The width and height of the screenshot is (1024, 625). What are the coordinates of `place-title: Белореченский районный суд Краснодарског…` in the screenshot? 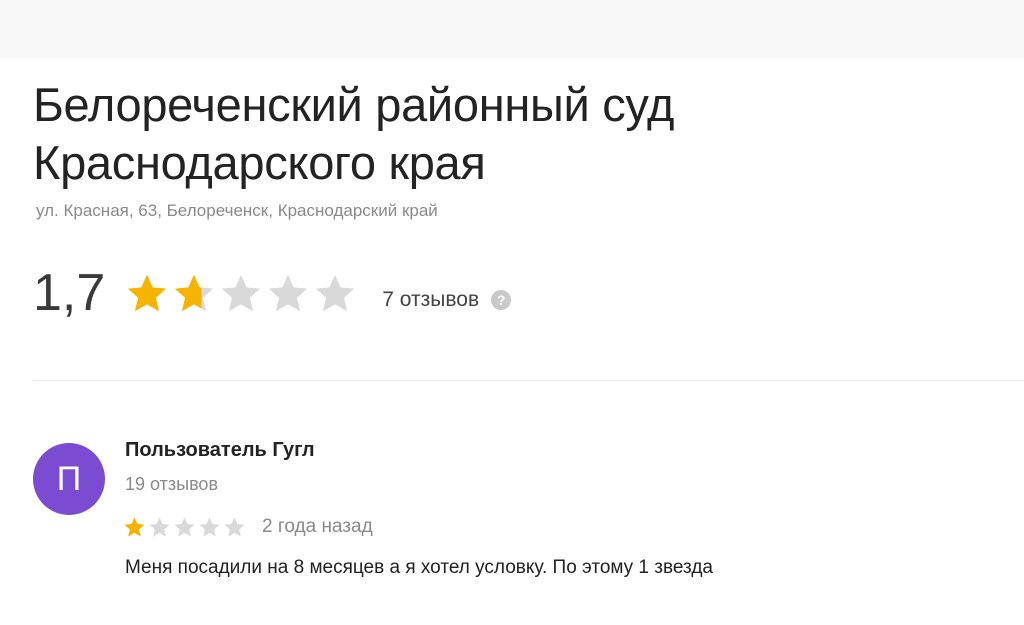 It's located at (354, 133).